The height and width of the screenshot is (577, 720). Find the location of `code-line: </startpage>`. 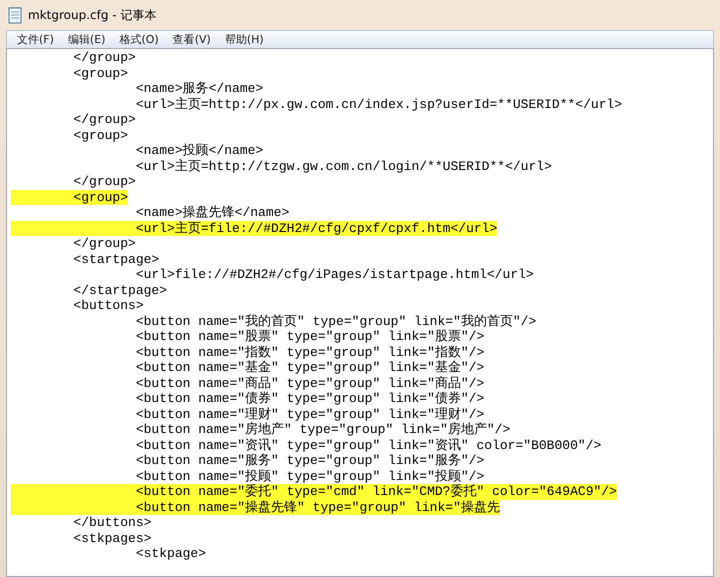

code-line: </startpage> is located at coordinates (120, 290).